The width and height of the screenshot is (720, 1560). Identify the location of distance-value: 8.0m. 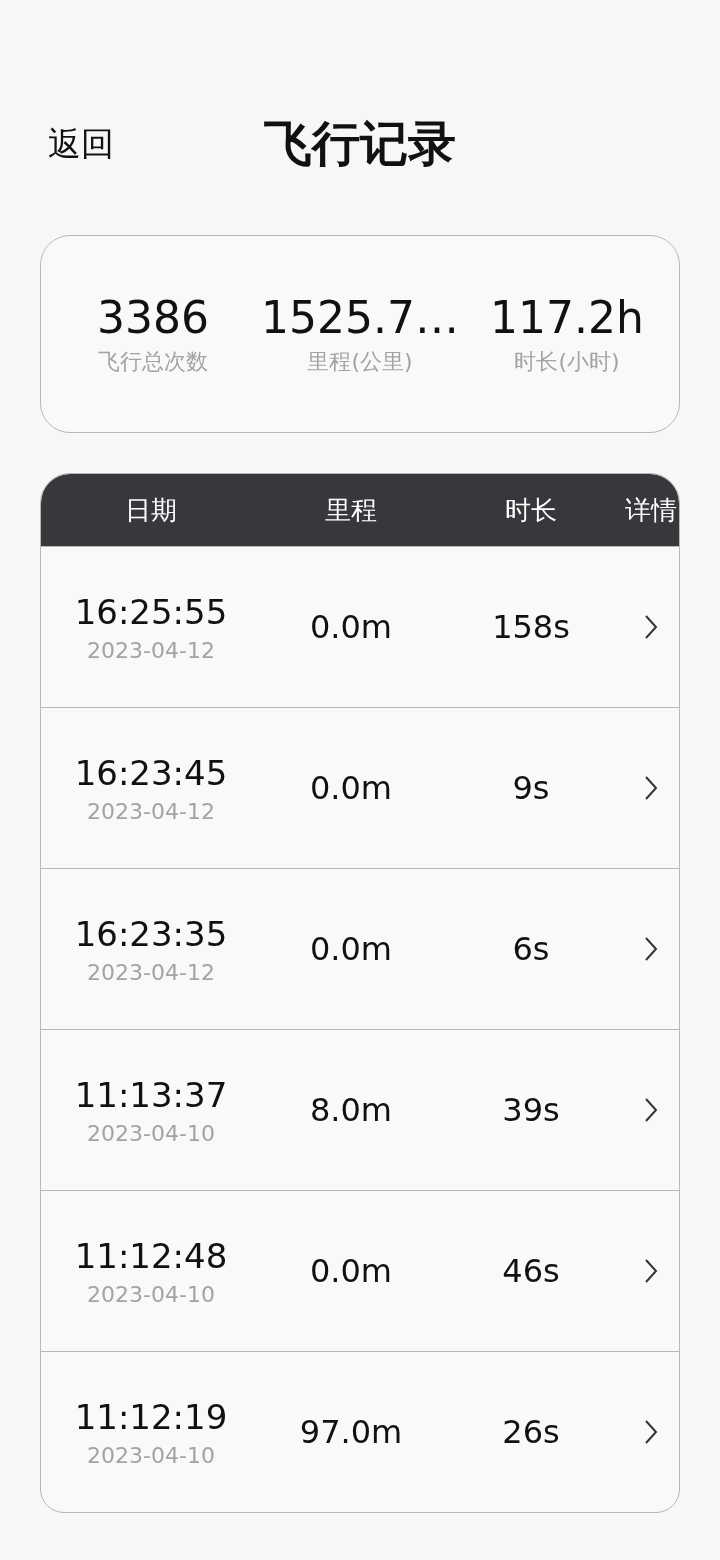
(351, 1110).